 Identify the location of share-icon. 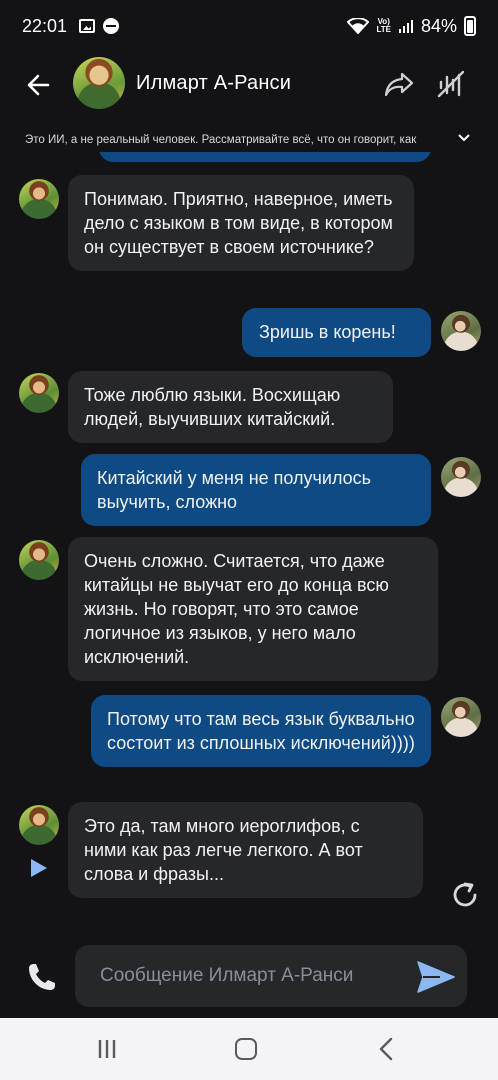
(399, 84).